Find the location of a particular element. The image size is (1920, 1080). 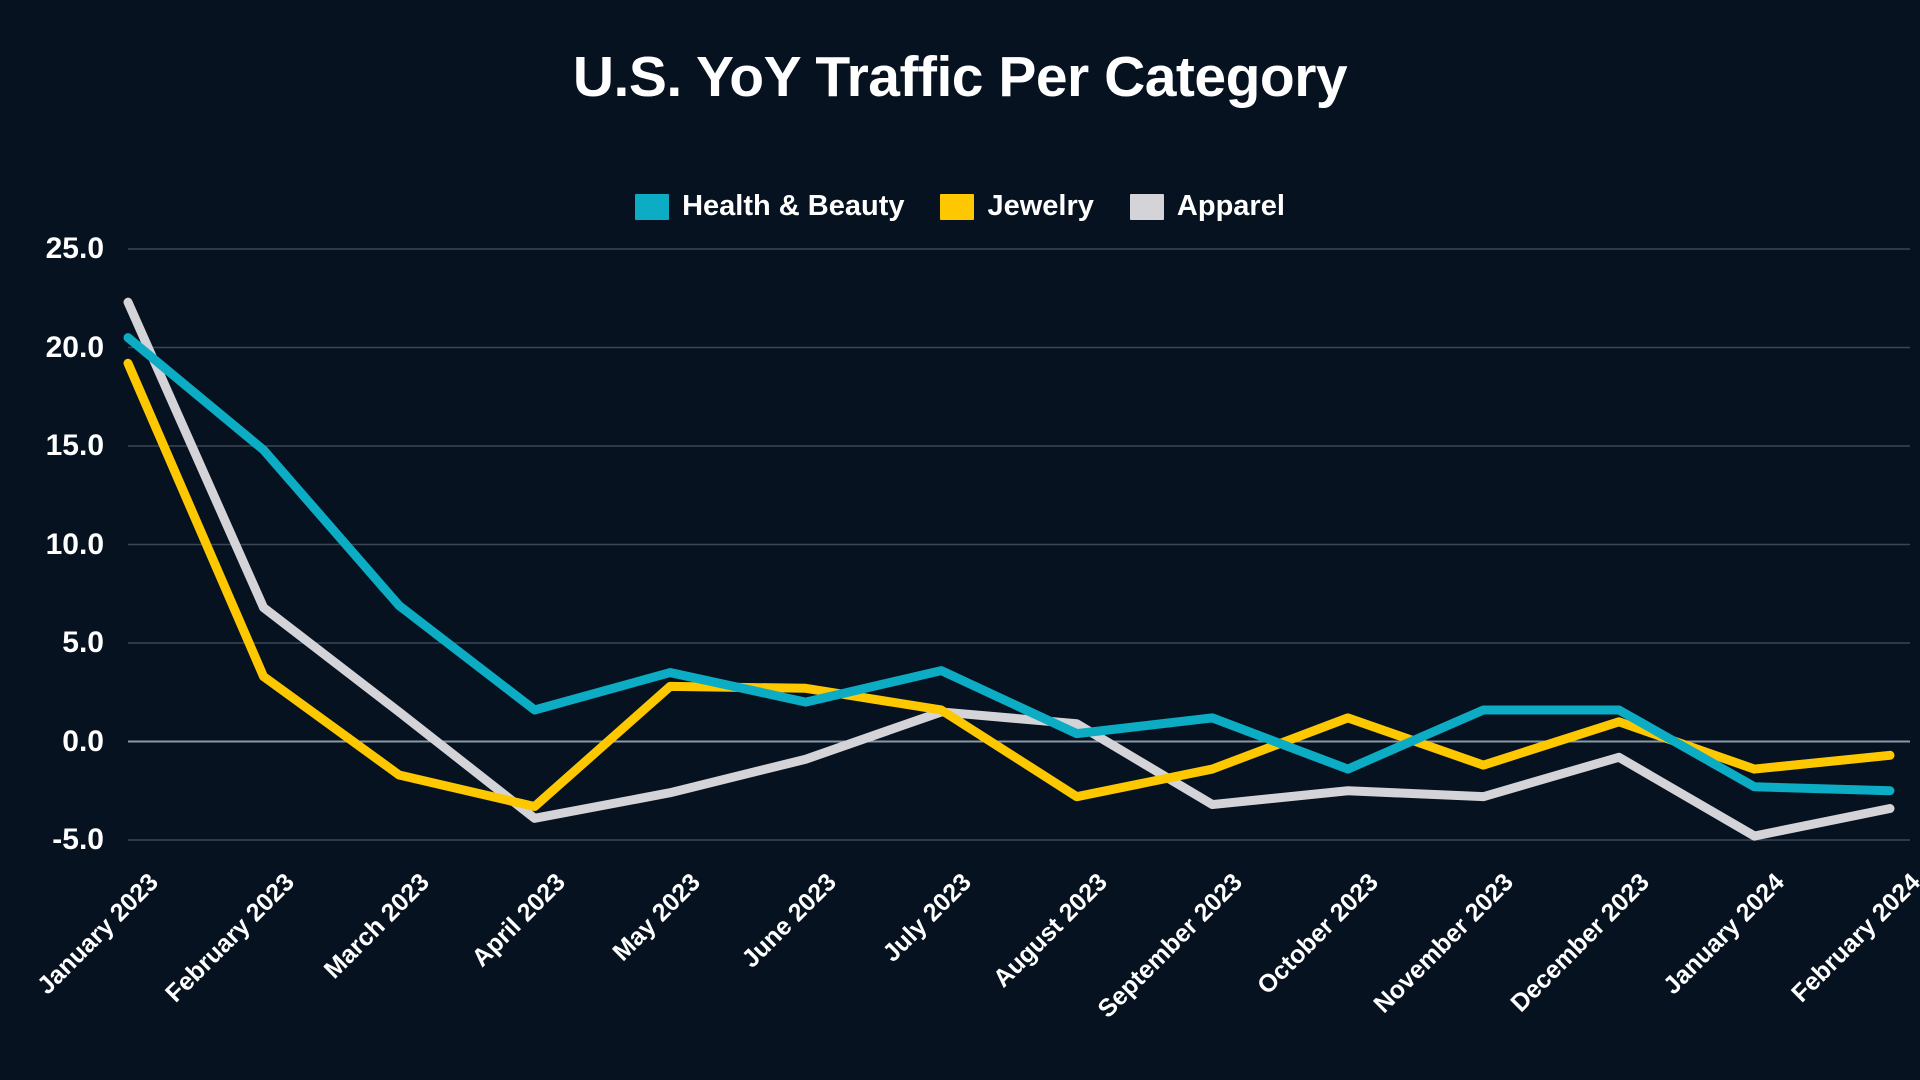

y-axis-tick-label: 0.0 is located at coordinates (83, 741).